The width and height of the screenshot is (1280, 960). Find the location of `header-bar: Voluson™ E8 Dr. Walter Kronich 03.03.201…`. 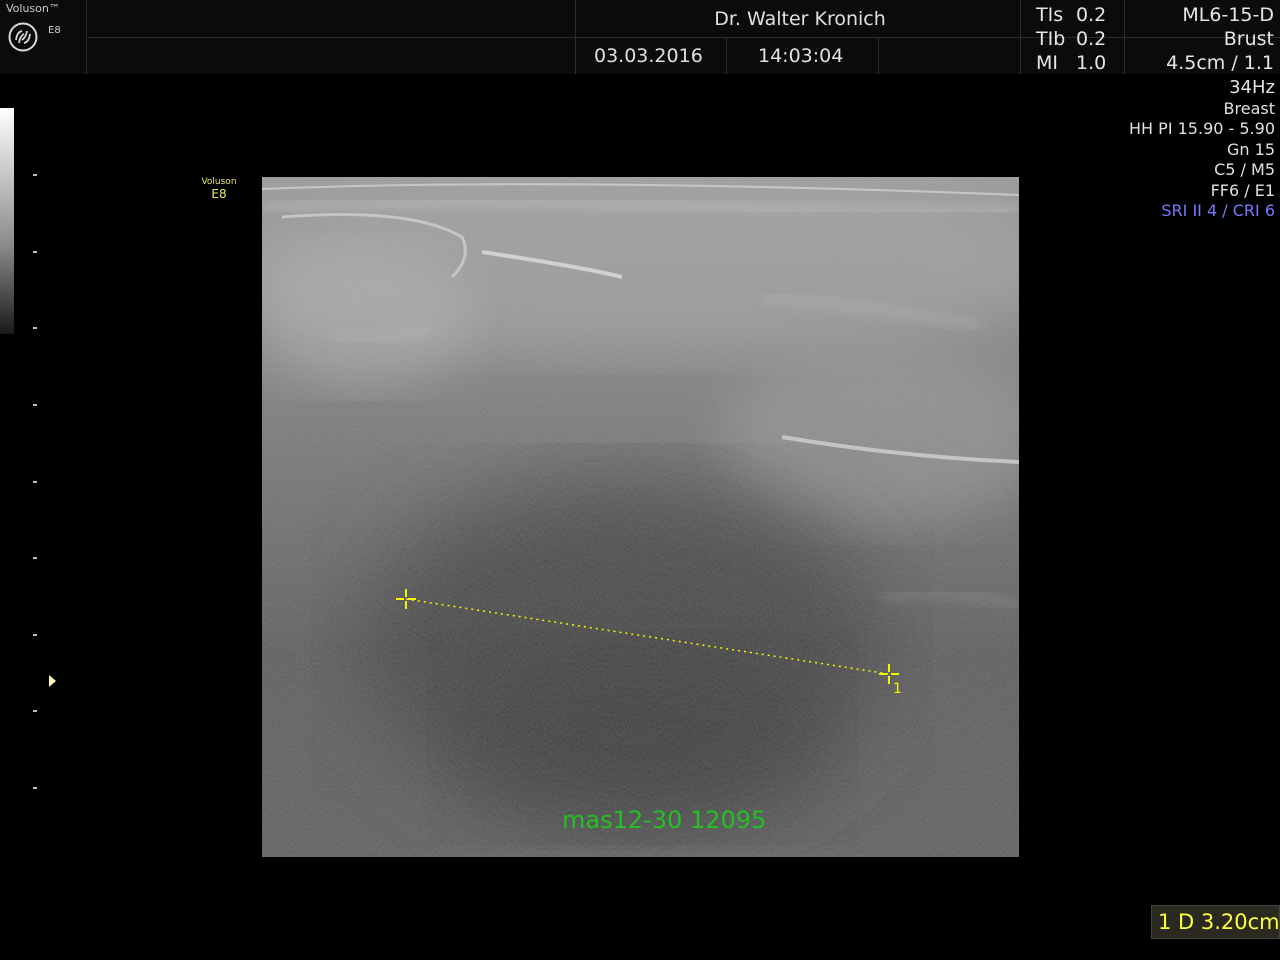

header-bar: Voluson™ E8 Dr. Walter Kronich 03.03.201… is located at coordinates (640, 37).